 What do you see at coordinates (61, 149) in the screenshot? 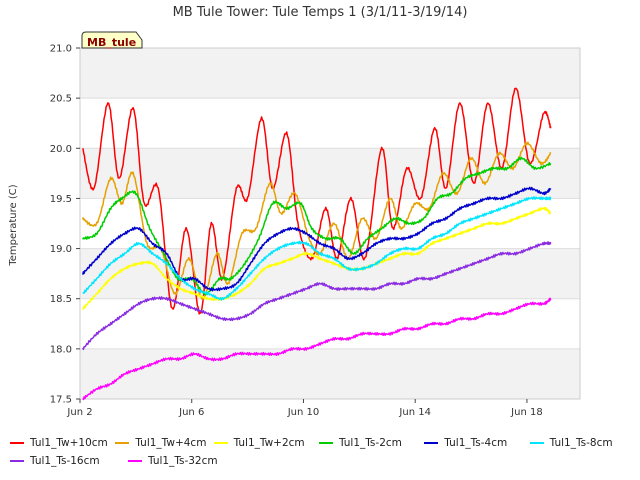
I see `y-tick-label: 20.0` at bounding box center [61, 149].